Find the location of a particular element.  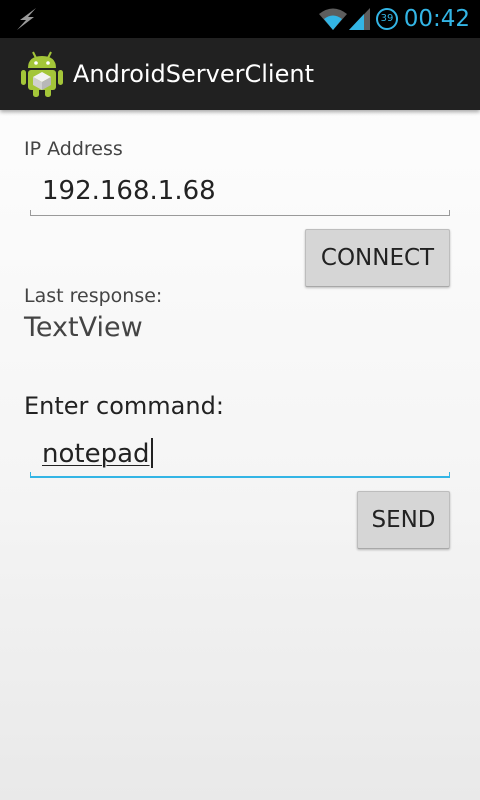

action-bar: AndroidServerClient is located at coordinates (240, 74).